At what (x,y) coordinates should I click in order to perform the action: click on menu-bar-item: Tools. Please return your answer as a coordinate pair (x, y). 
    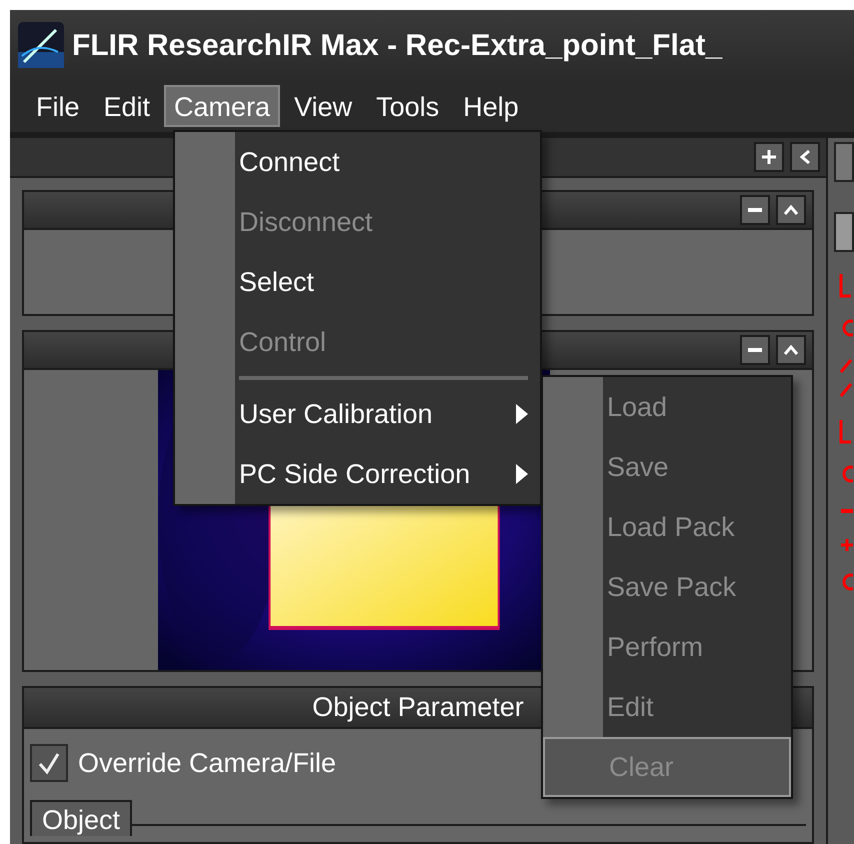
    Looking at the image, I should click on (408, 106).